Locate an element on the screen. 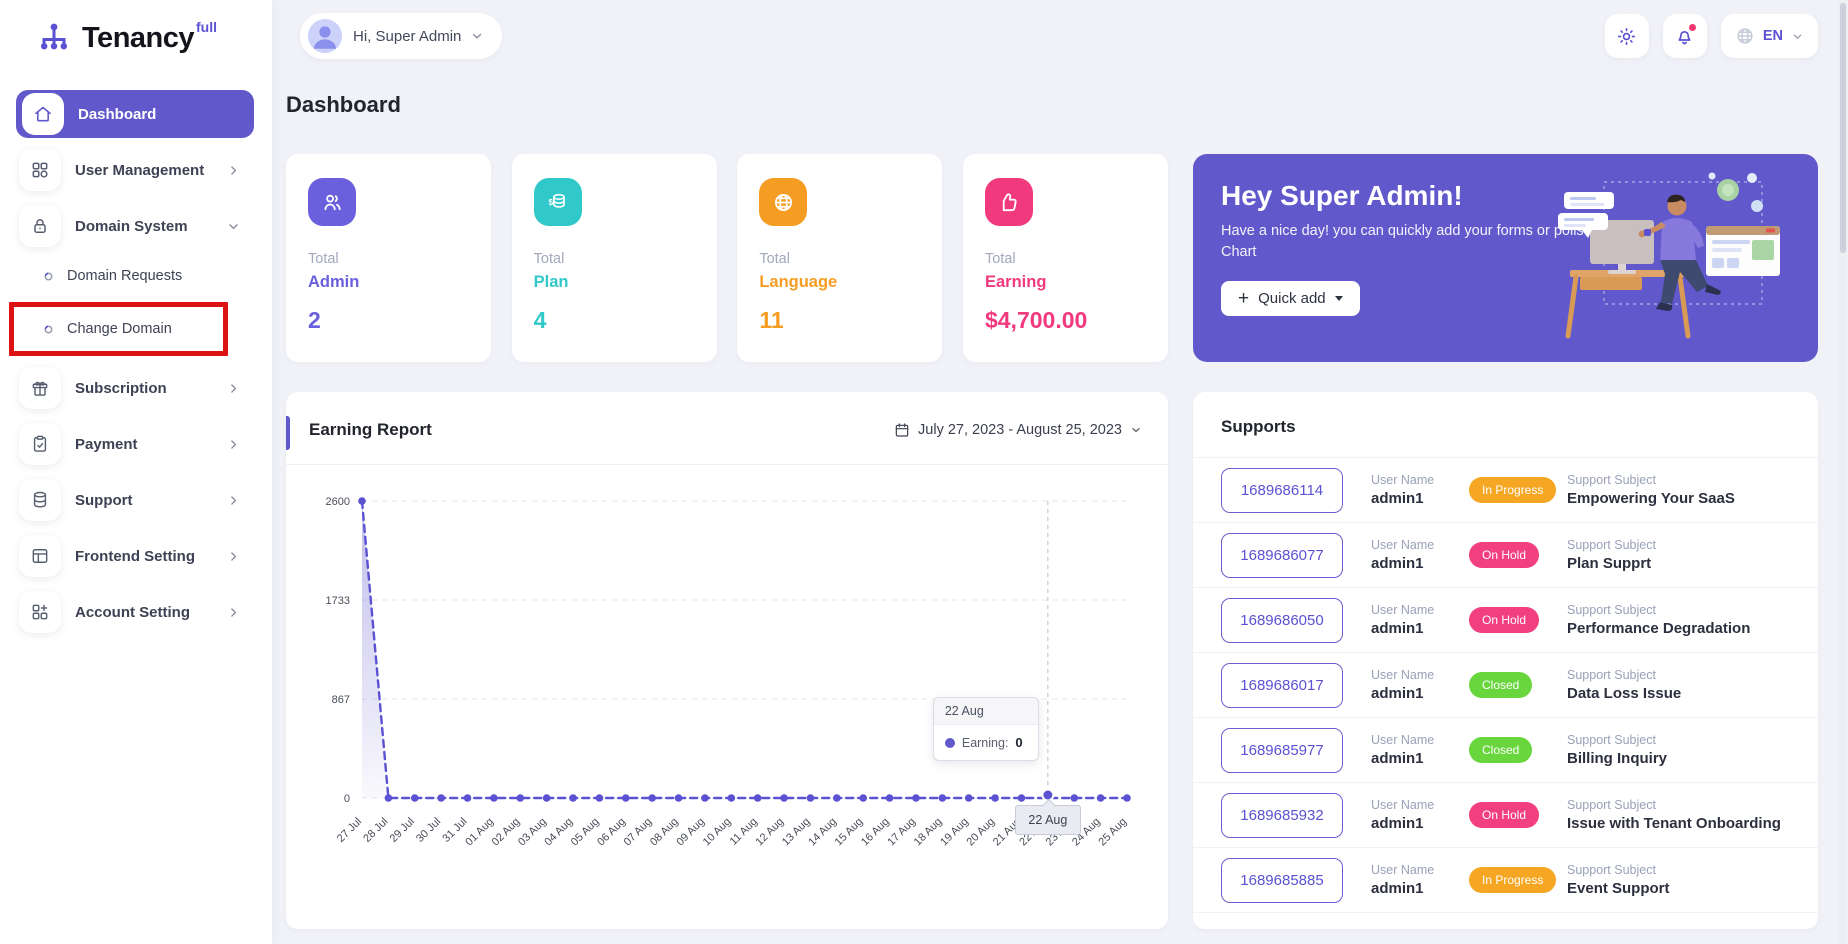  notifications-button is located at coordinates (1684, 36).